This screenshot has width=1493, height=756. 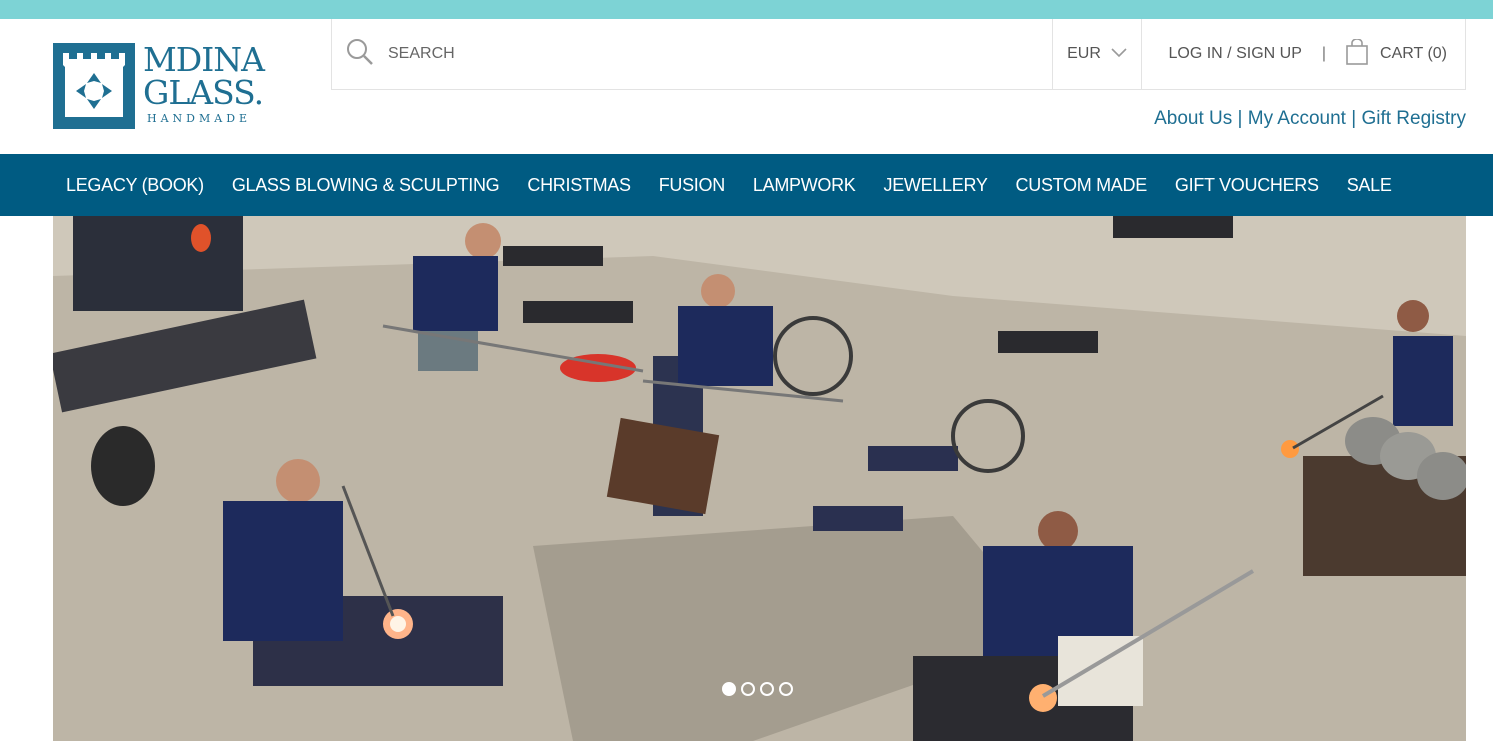 What do you see at coordinates (1413, 53) in the screenshot?
I see `cart-label: CART (0)` at bounding box center [1413, 53].